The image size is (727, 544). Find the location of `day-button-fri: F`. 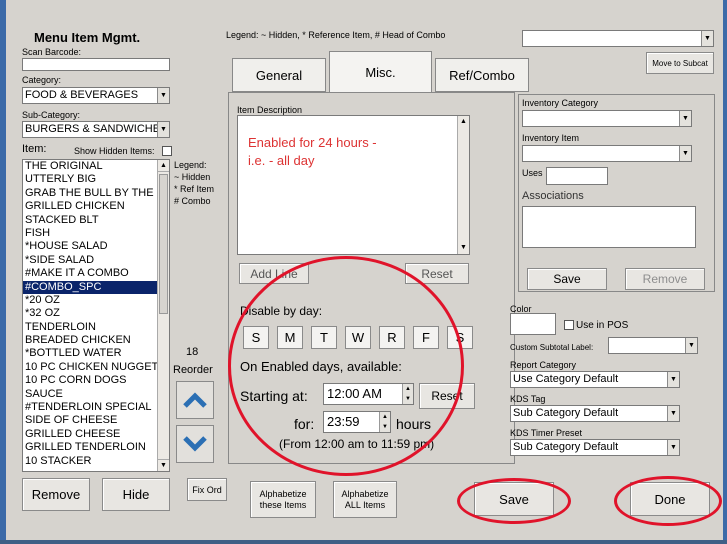

day-button-fri: F is located at coordinates (426, 337).